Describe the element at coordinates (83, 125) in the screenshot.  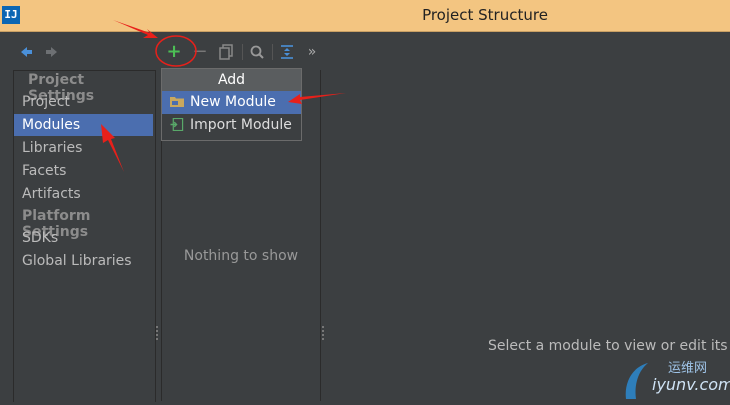
I see `sidebar-item-modules: Modules` at that location.